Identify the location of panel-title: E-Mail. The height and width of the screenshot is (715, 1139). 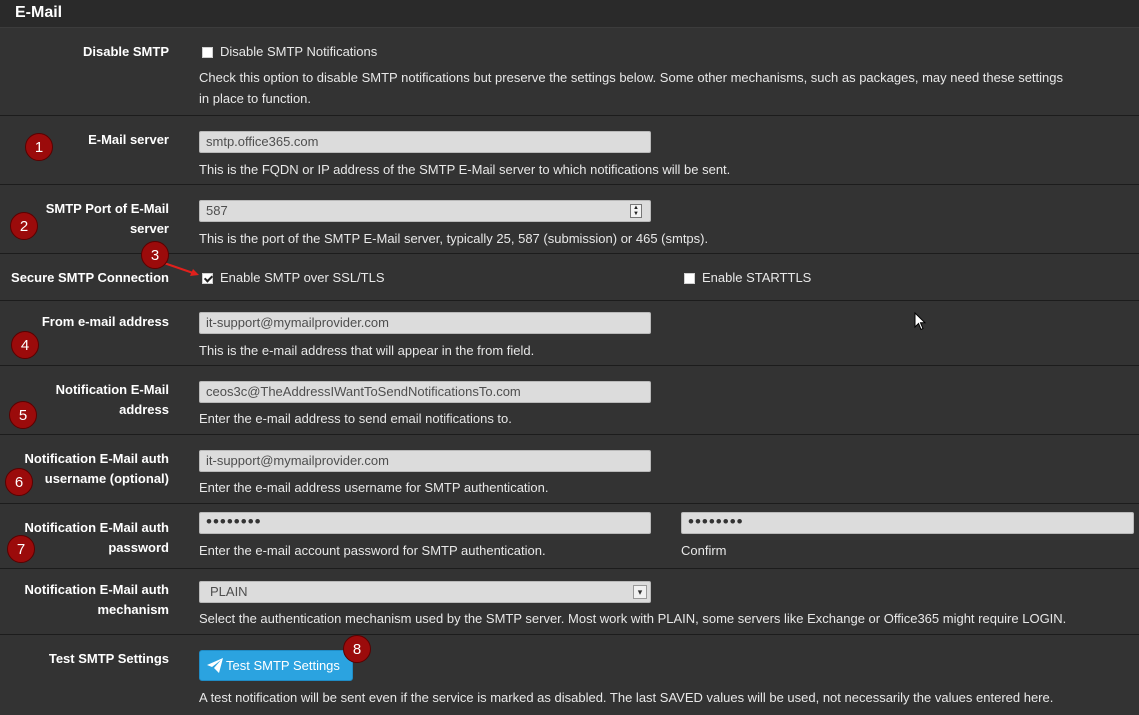
(569, 14).